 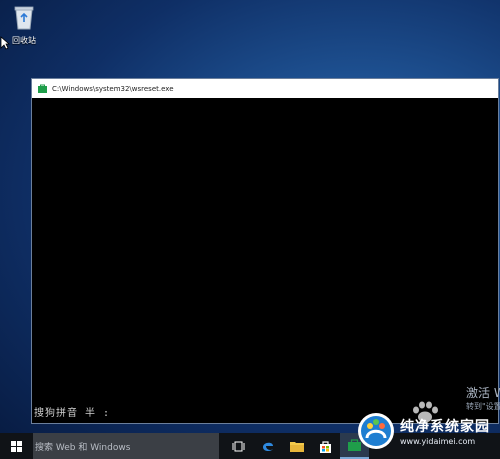 What do you see at coordinates (376, 430) in the screenshot?
I see `brand-logo-icon` at bounding box center [376, 430].